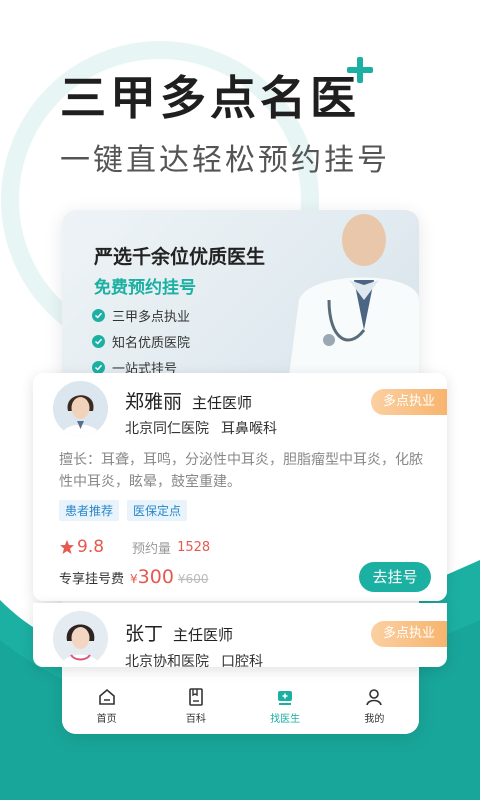  What do you see at coordinates (241, 471) in the screenshot?
I see `doctor-specialty: 擅长：耳聋，耳鸣，分泌性中耳炎，胆脂瘤型中耳炎，化脓性中耳炎，眩晕，鼓室重建。` at bounding box center [241, 471].